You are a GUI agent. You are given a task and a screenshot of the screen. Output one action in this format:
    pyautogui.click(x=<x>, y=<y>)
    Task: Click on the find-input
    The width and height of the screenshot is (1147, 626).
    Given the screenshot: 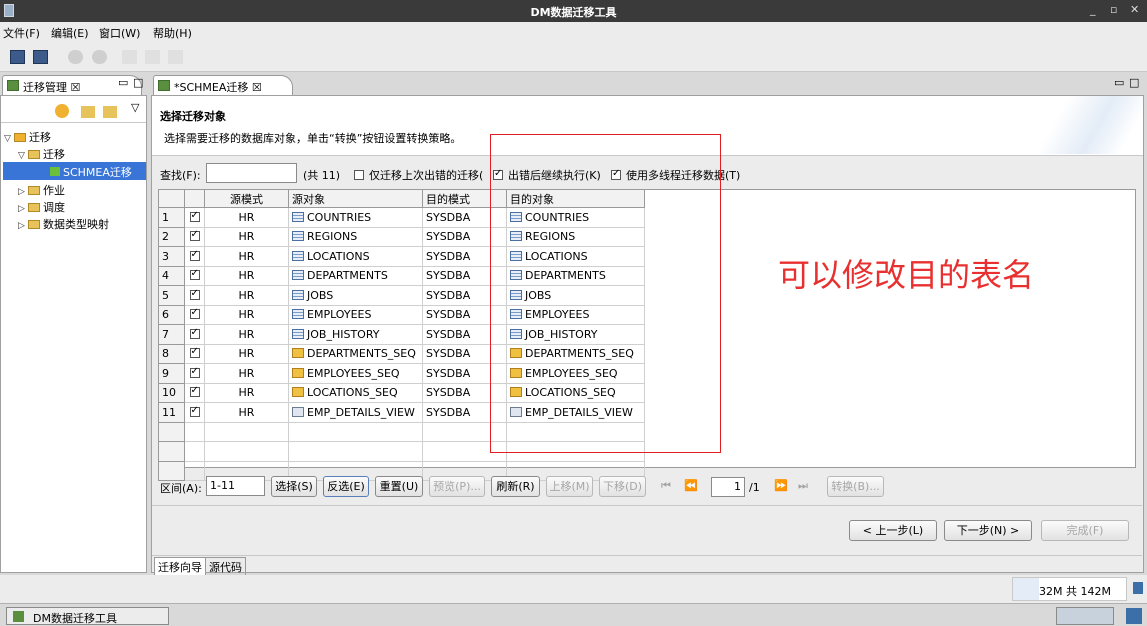 What is the action you would take?
    pyautogui.click(x=251, y=173)
    